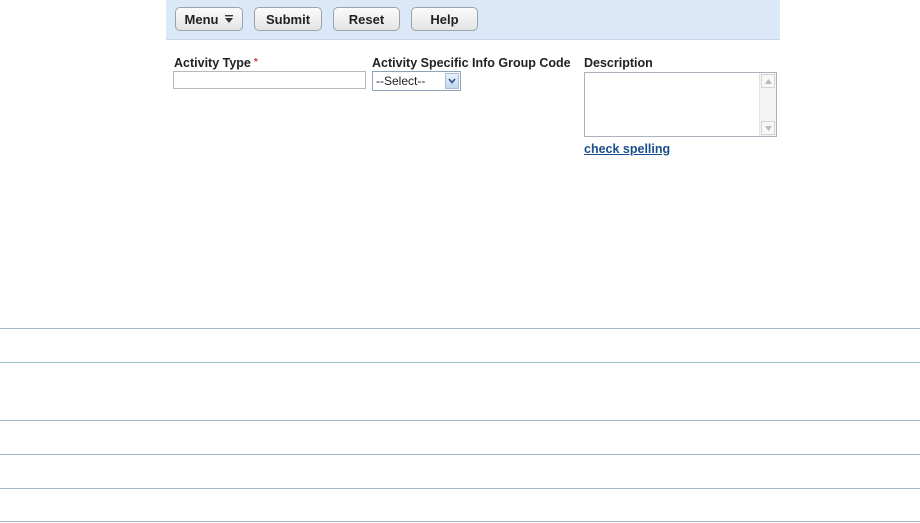 The image size is (920, 523). What do you see at coordinates (212, 63) in the screenshot?
I see `activity-type-label-text: Activity Type` at bounding box center [212, 63].